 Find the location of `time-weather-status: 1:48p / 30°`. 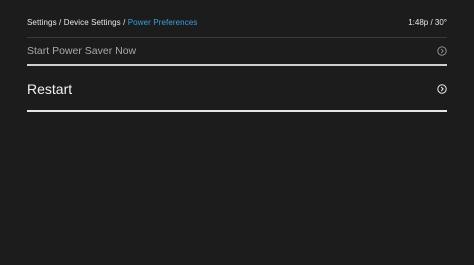

time-weather-status: 1:48p / 30° is located at coordinates (427, 22).